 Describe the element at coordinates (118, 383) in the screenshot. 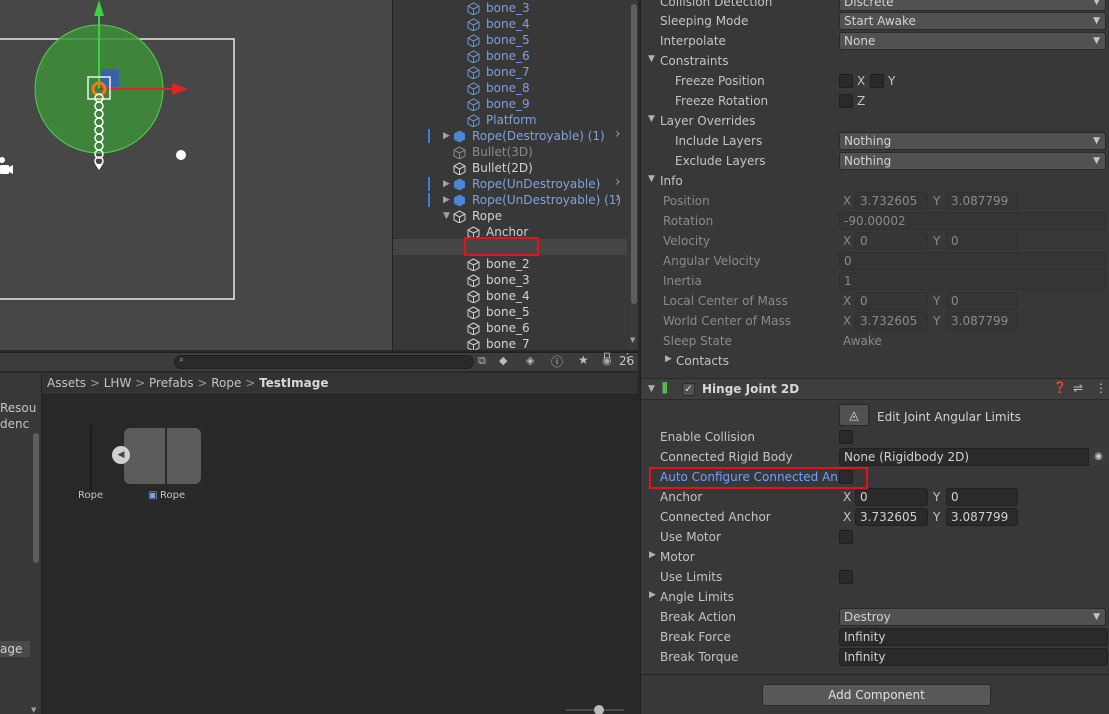

I see `breadcrumb-item: LHW` at that location.